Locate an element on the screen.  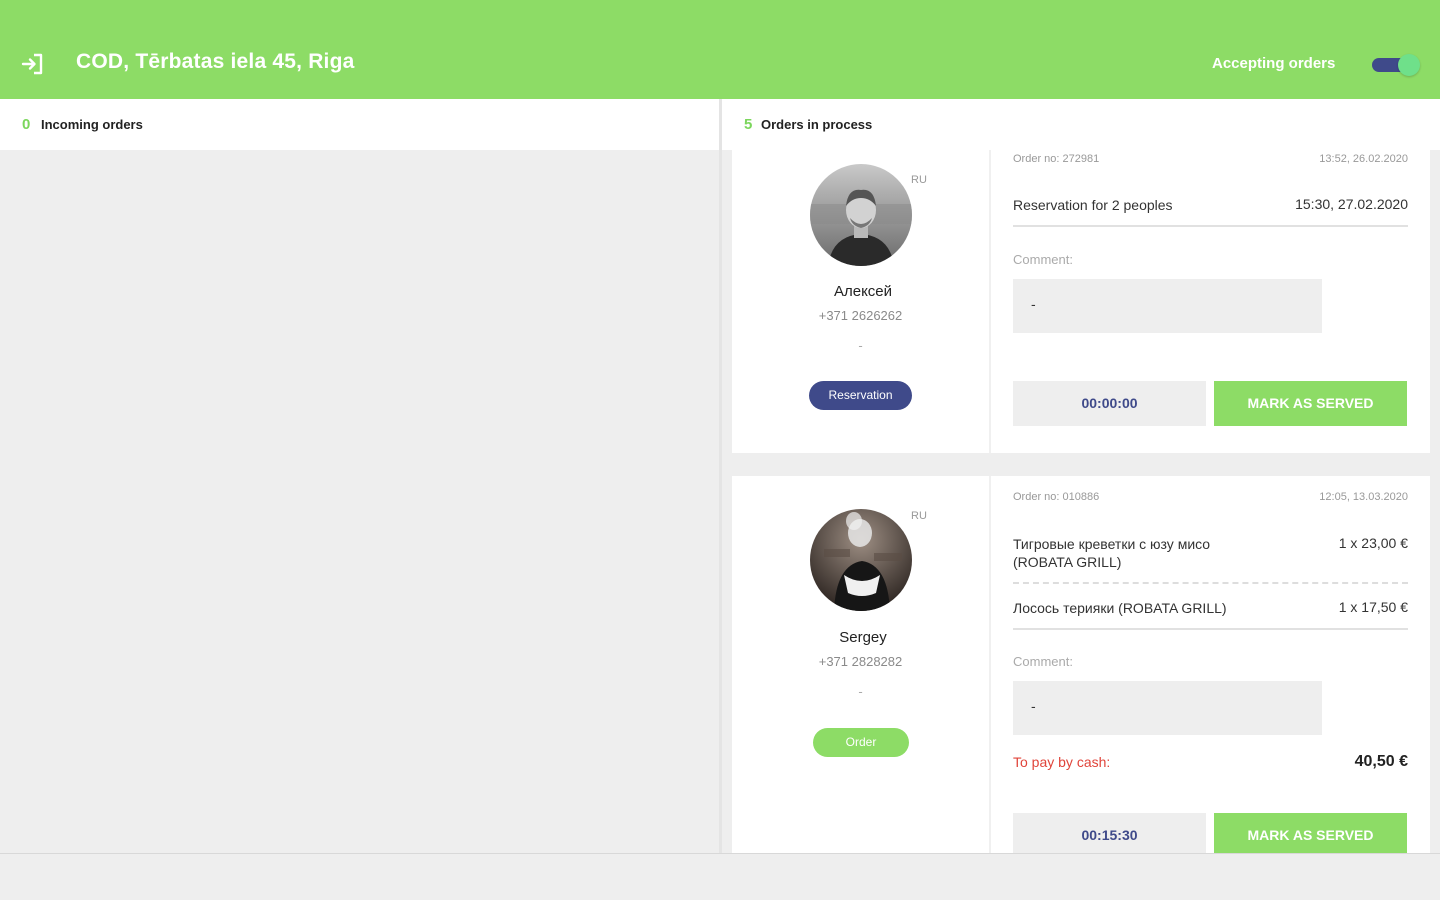
order-total: 40,50 € is located at coordinates (1381, 761).